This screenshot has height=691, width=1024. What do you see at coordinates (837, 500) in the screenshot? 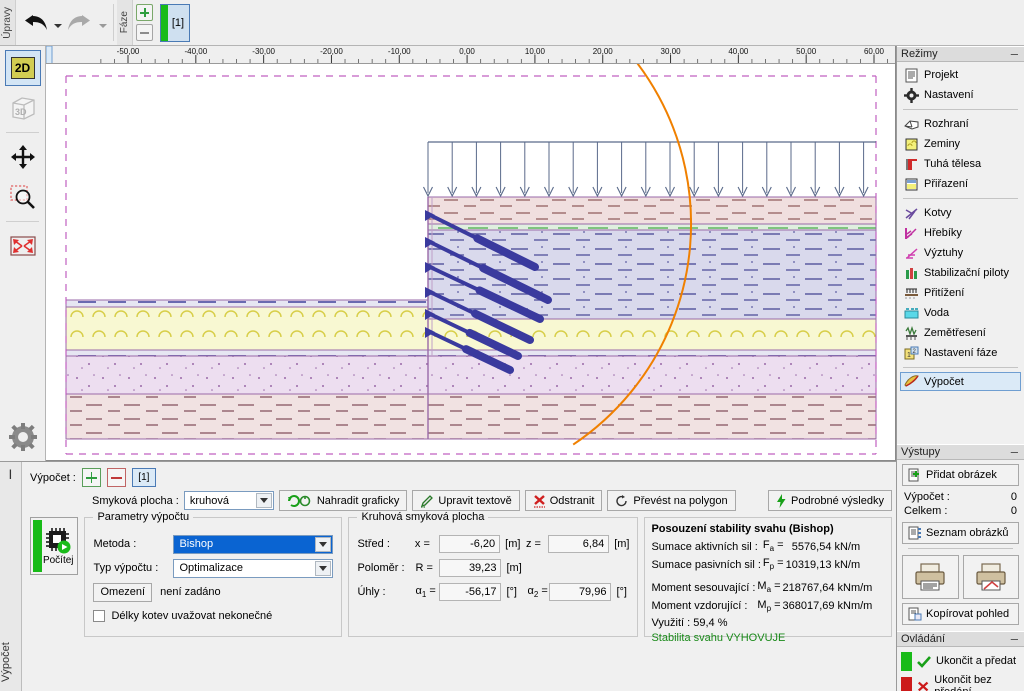
I see `detailed-results-label: Podrobné výsledky` at bounding box center [837, 500].